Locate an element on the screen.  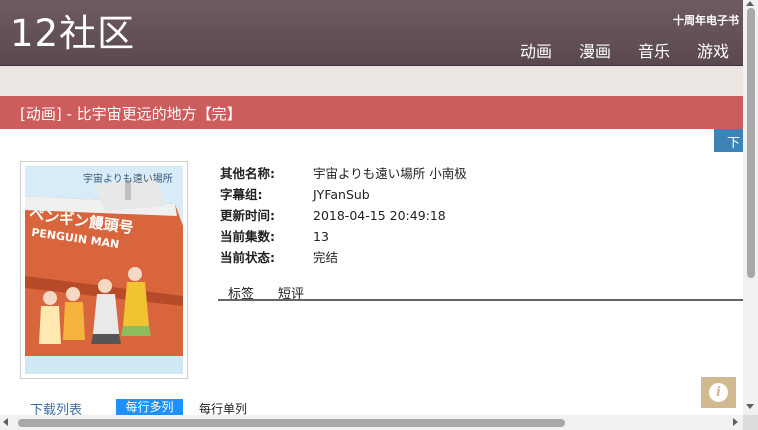
info-value: 13 is located at coordinates (321, 236).